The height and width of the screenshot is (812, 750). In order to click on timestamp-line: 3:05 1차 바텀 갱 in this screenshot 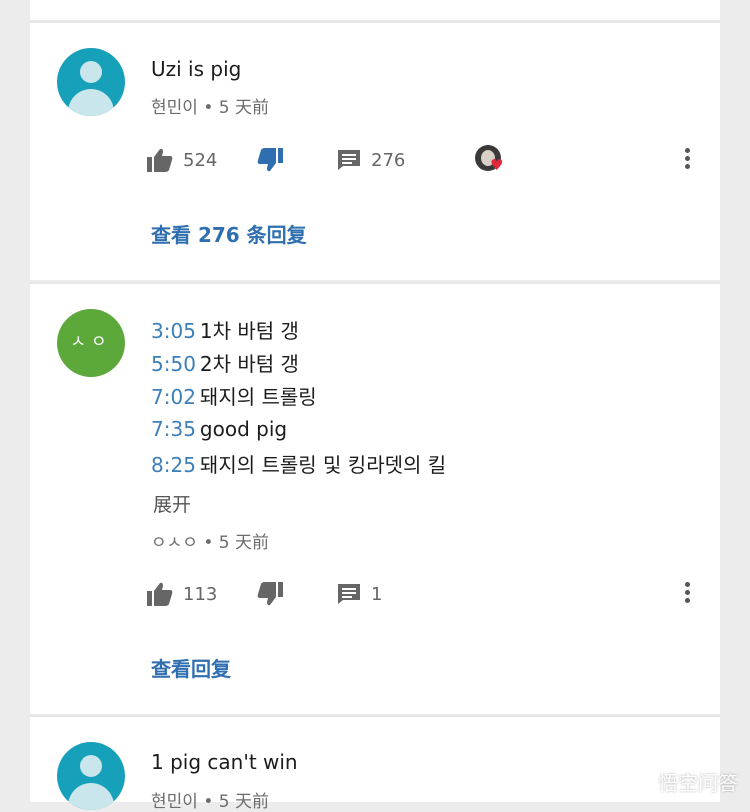, I will do `click(225, 329)`.